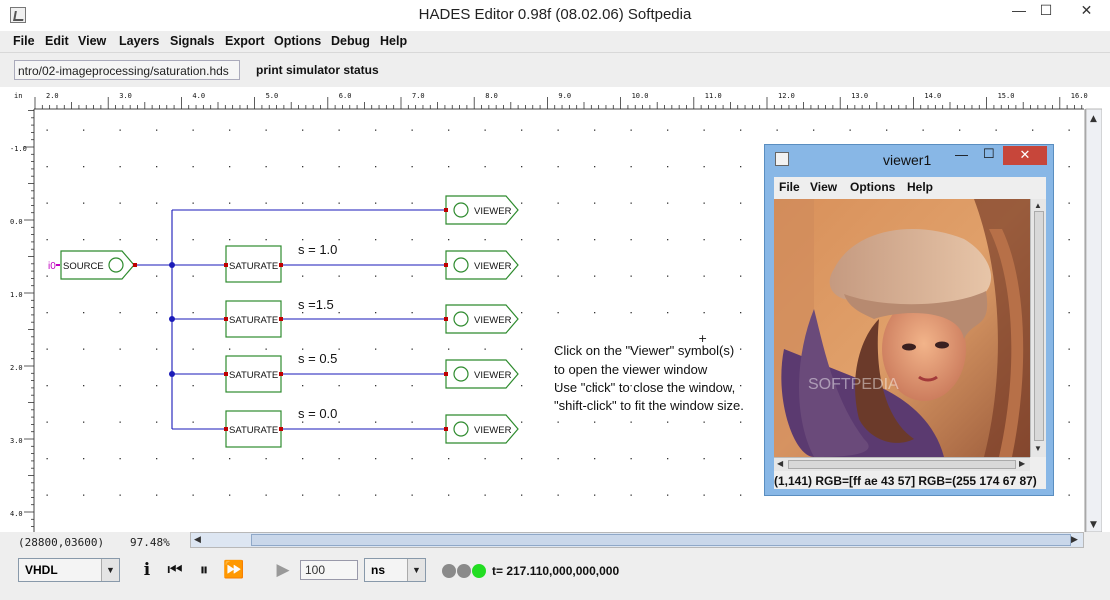 This screenshot has height=600, width=1110. I want to click on viewer-component-2: VIEWER, so click(481, 265).